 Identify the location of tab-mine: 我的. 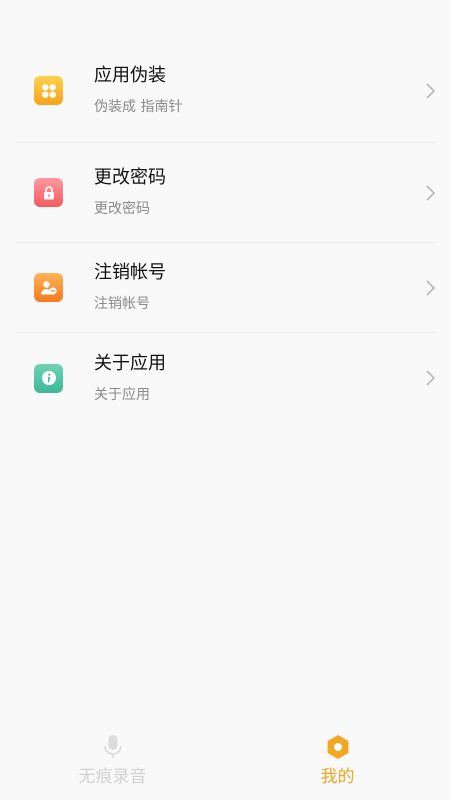
(337, 758).